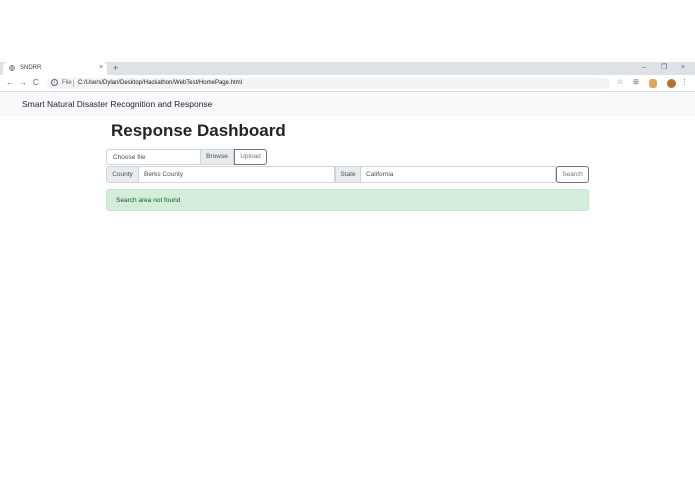 This screenshot has width=695, height=494. What do you see at coordinates (683, 68) in the screenshot?
I see `close-window-icon: ×` at bounding box center [683, 68].